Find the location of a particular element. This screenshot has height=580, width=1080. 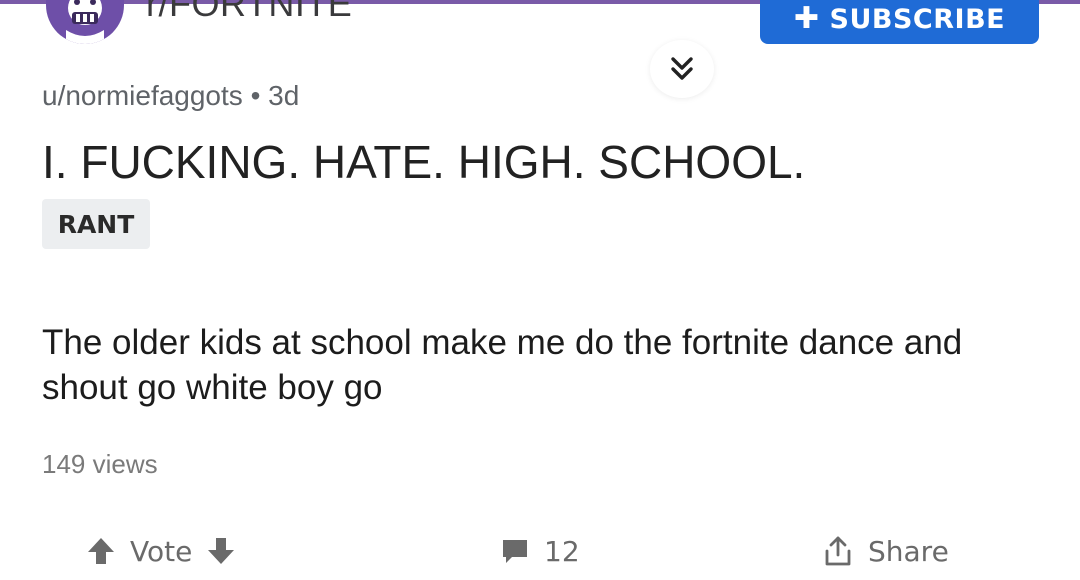

comments-button: 12 is located at coordinates (540, 551).